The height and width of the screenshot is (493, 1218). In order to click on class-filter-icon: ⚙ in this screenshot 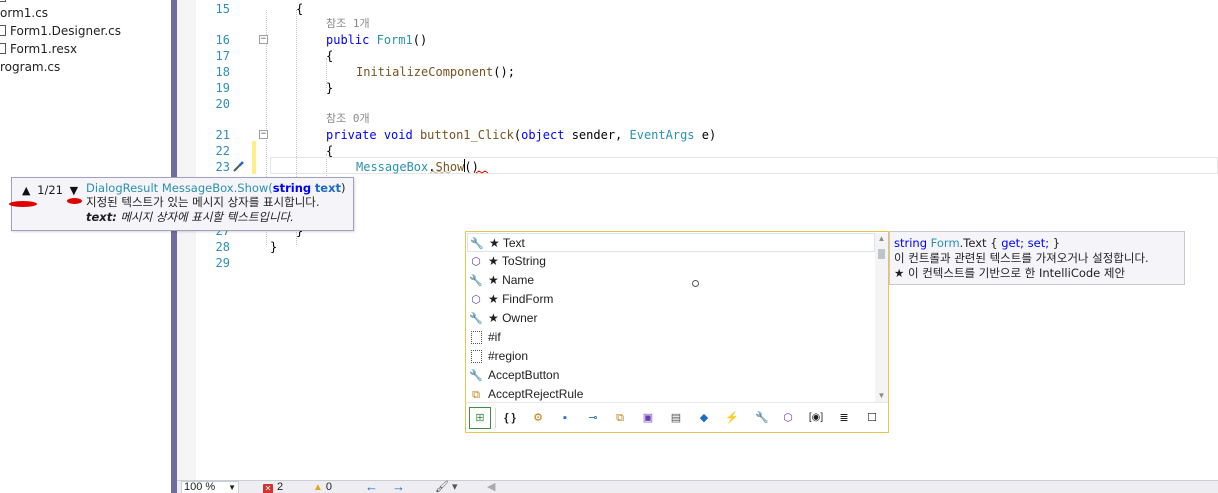, I will do `click(538, 418)`.